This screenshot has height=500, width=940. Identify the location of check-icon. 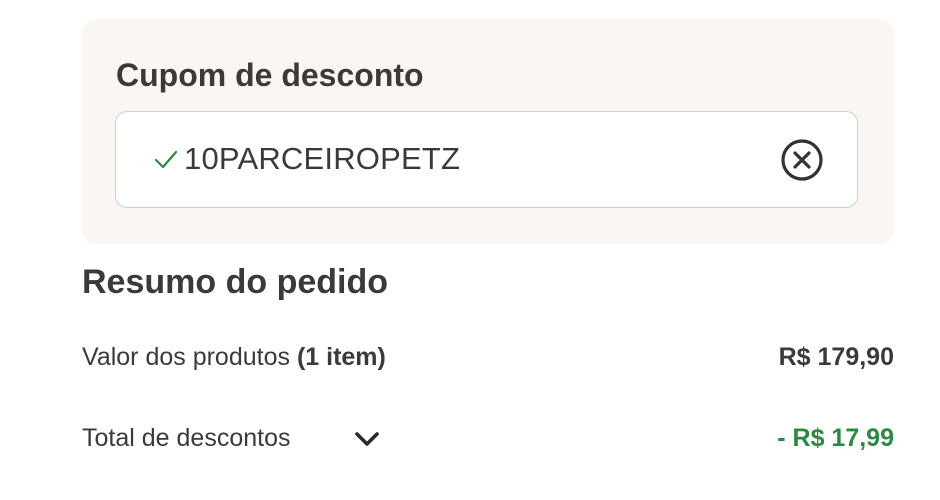
(166, 159).